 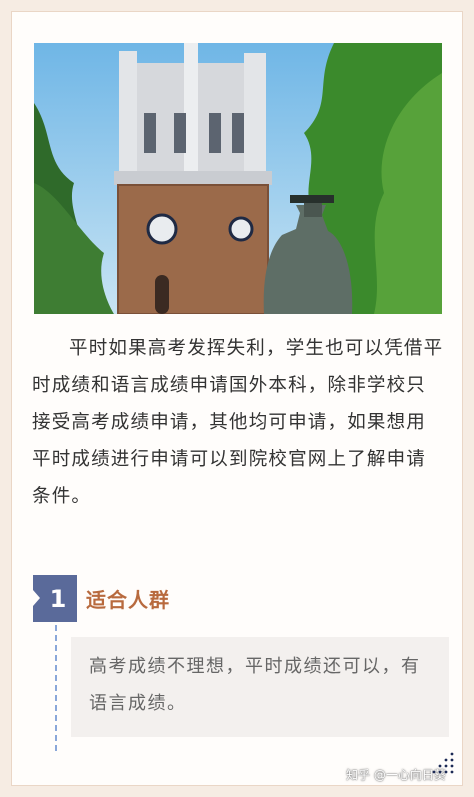 I want to click on badge-notch, so click(x=36, y=598).